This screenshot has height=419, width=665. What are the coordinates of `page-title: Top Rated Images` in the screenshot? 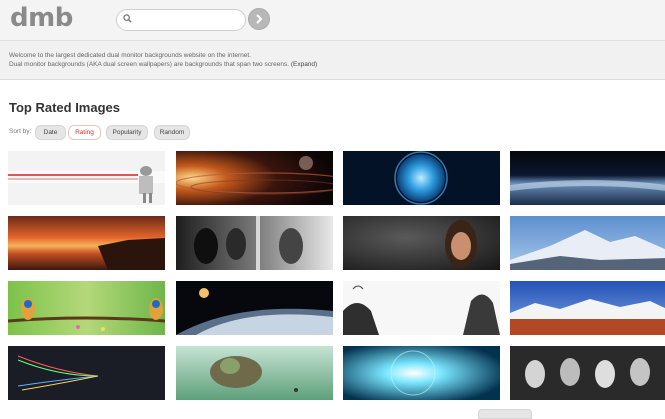 It's located at (65, 107).